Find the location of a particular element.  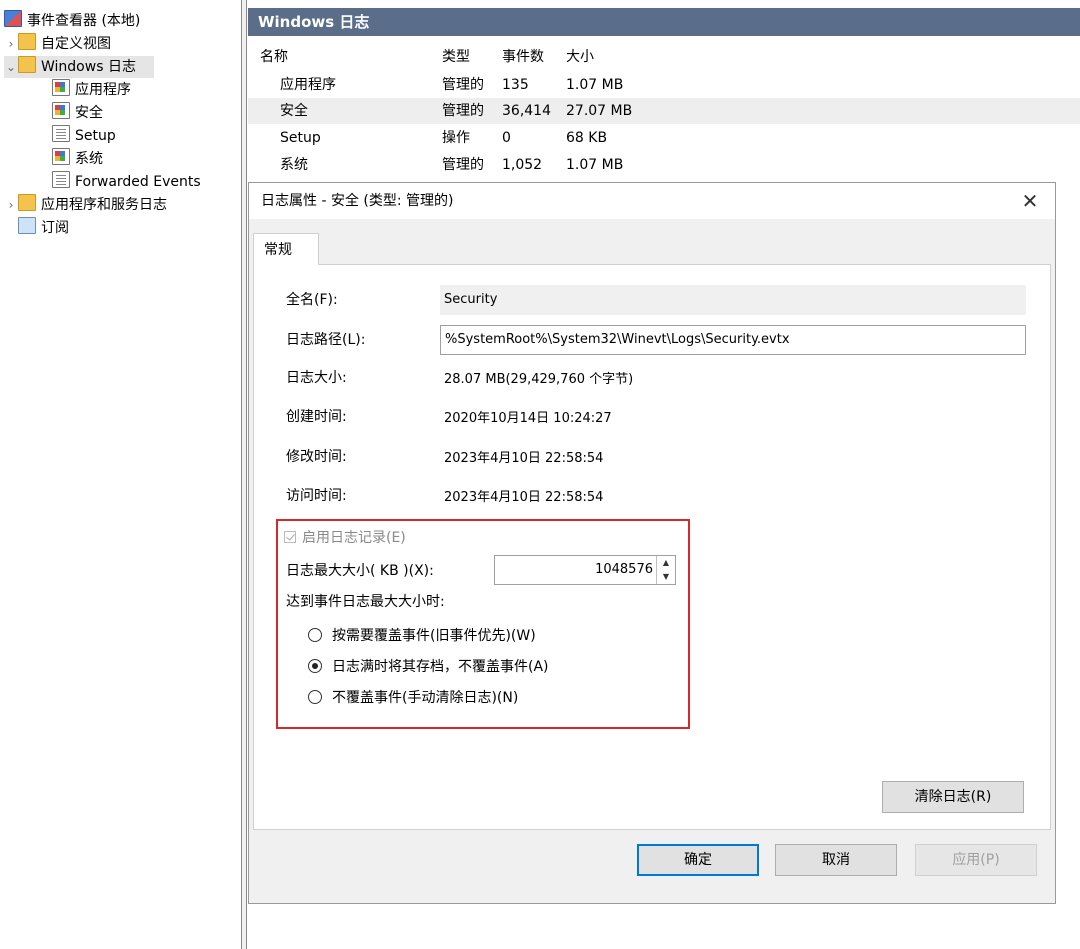

modified-value: 2023年4月10日 22:58:54 is located at coordinates (524, 458).